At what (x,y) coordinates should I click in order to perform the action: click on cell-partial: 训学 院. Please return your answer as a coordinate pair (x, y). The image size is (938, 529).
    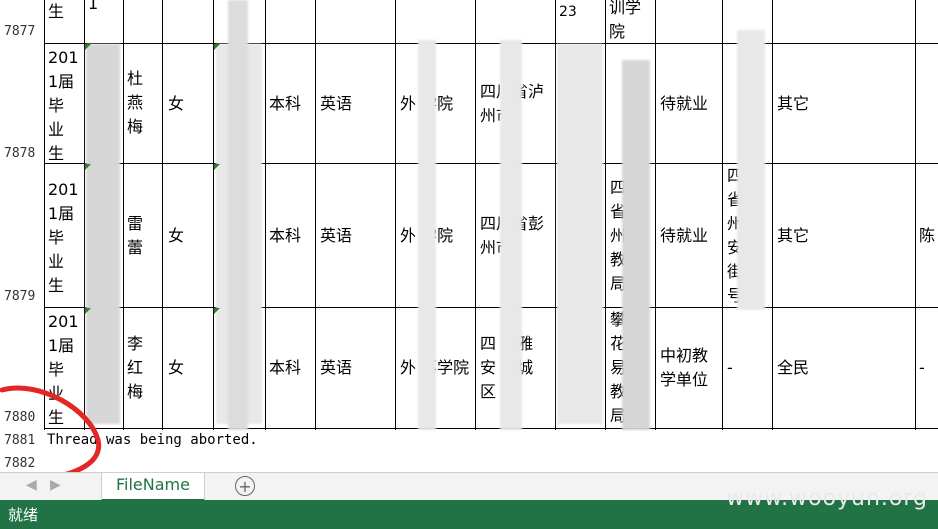
    Looking at the image, I should click on (631, 22).